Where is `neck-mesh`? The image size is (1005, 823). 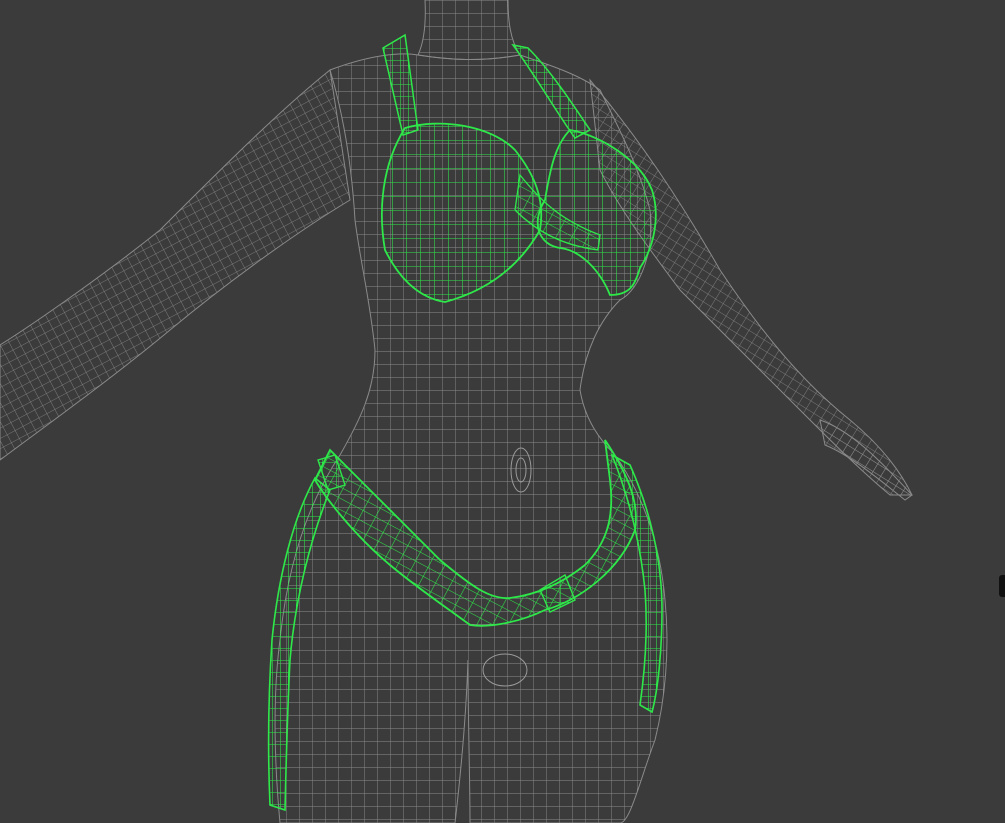 neck-mesh is located at coordinates (469, 30).